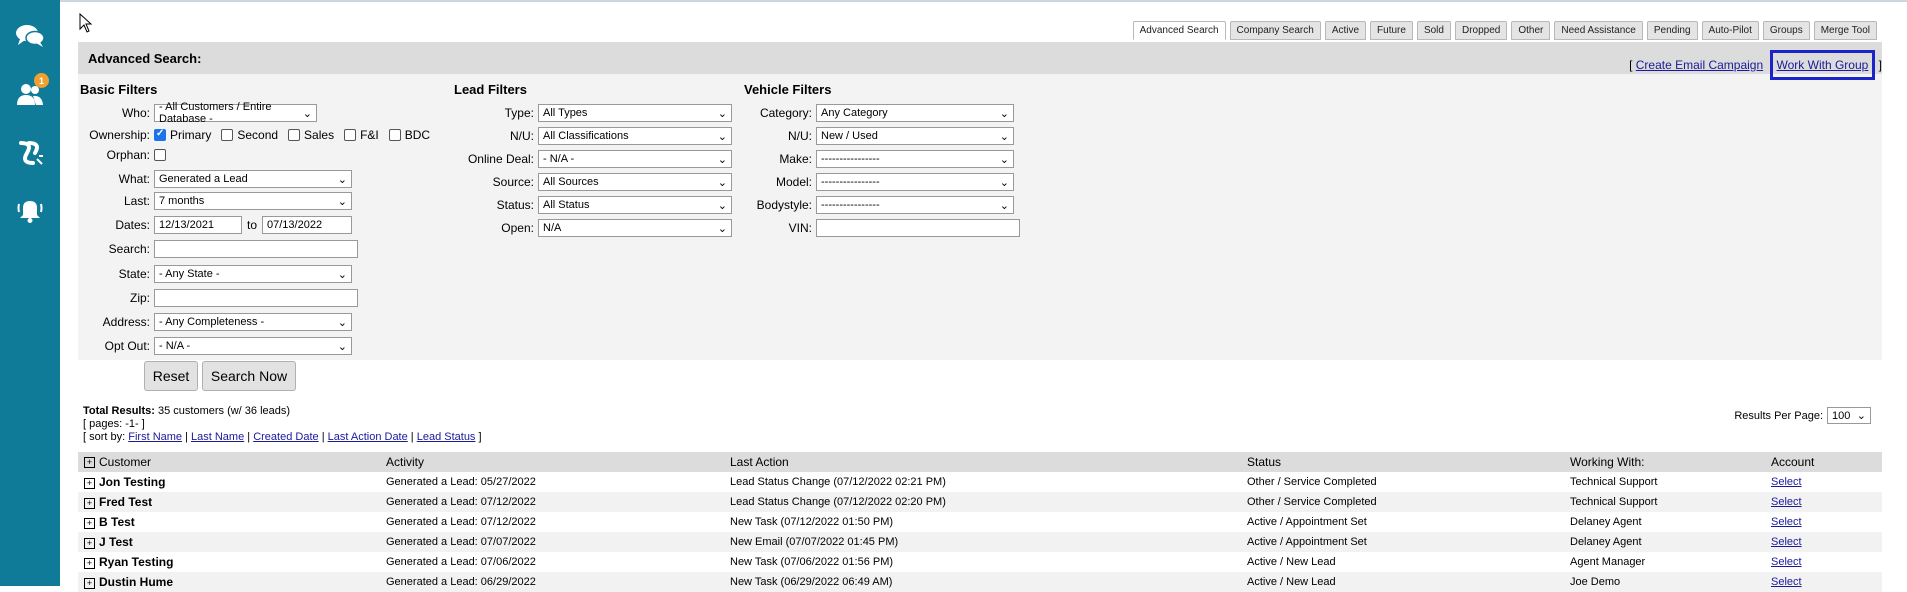 The width and height of the screenshot is (1907, 592). What do you see at coordinates (256, 298) in the screenshot?
I see `zip-input` at bounding box center [256, 298].